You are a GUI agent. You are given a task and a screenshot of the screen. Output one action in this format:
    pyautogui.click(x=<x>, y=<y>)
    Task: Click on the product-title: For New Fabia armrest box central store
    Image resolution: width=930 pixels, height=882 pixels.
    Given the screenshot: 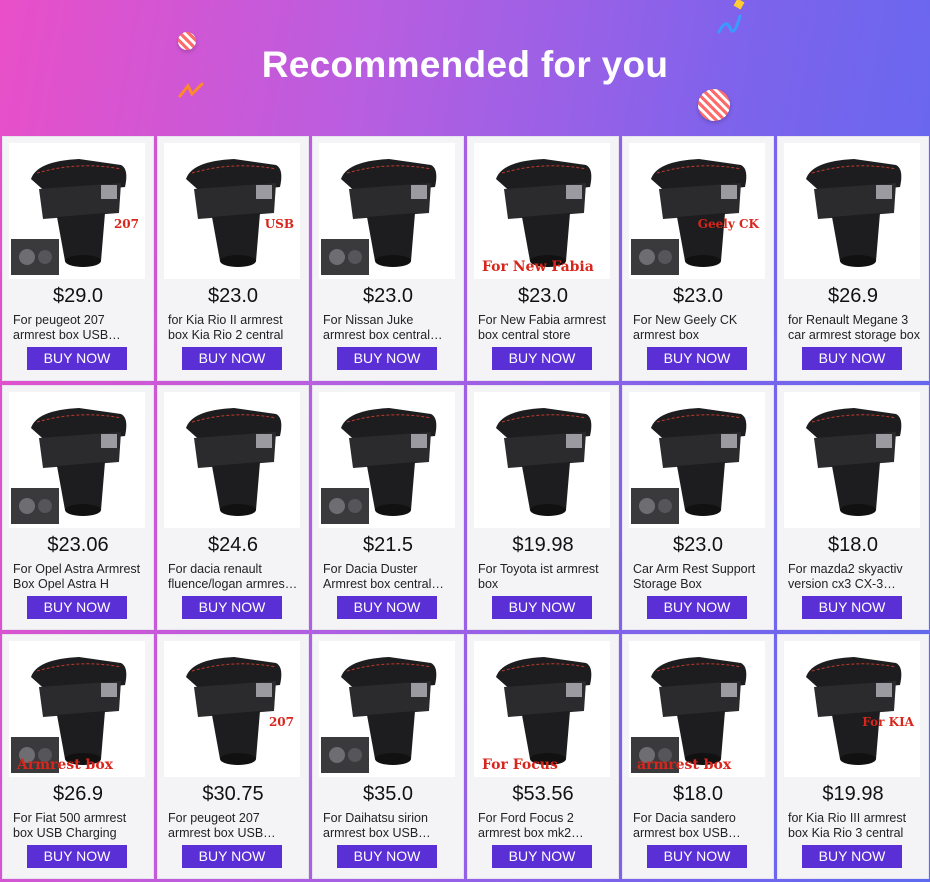 What is the action you would take?
    pyautogui.click(x=544, y=328)
    